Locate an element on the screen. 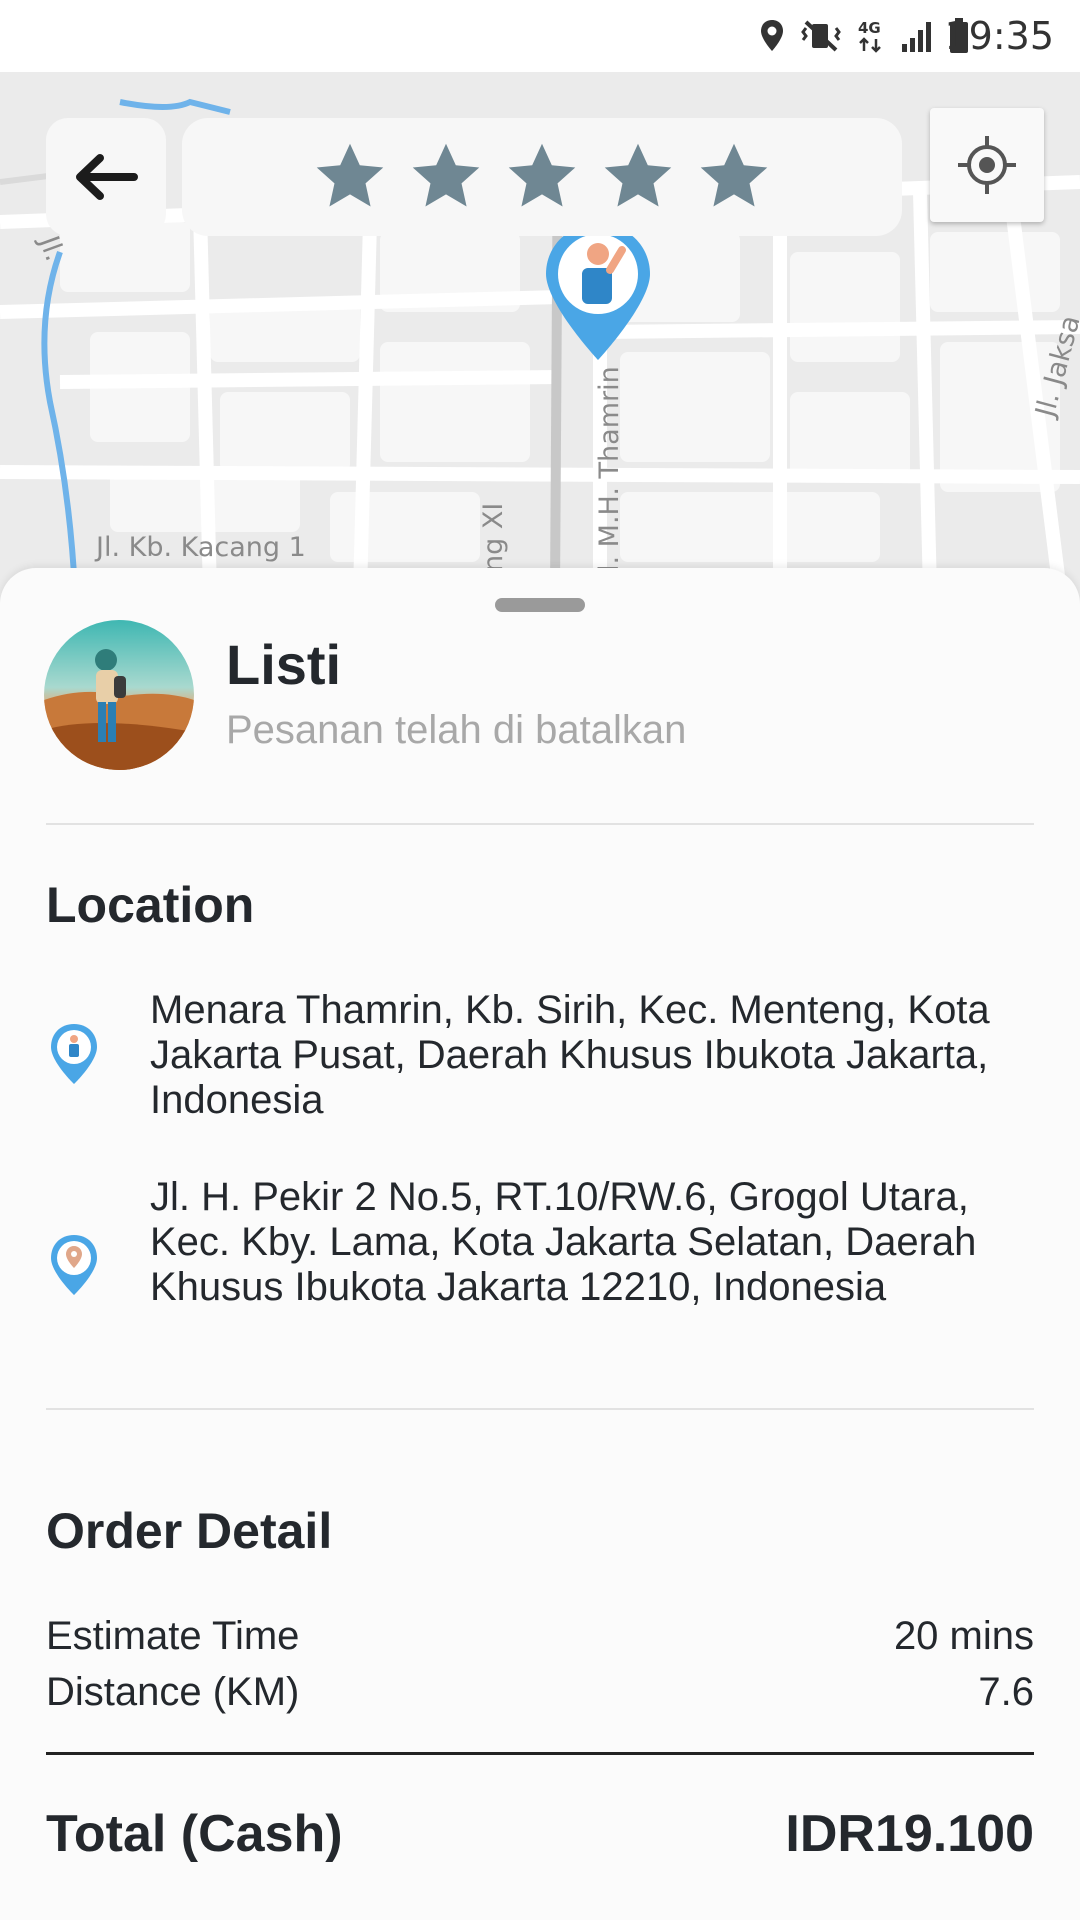 This screenshot has width=1080, height=1920. map-label-thamrin: l. M.H. Thamrin is located at coordinates (609, 469).